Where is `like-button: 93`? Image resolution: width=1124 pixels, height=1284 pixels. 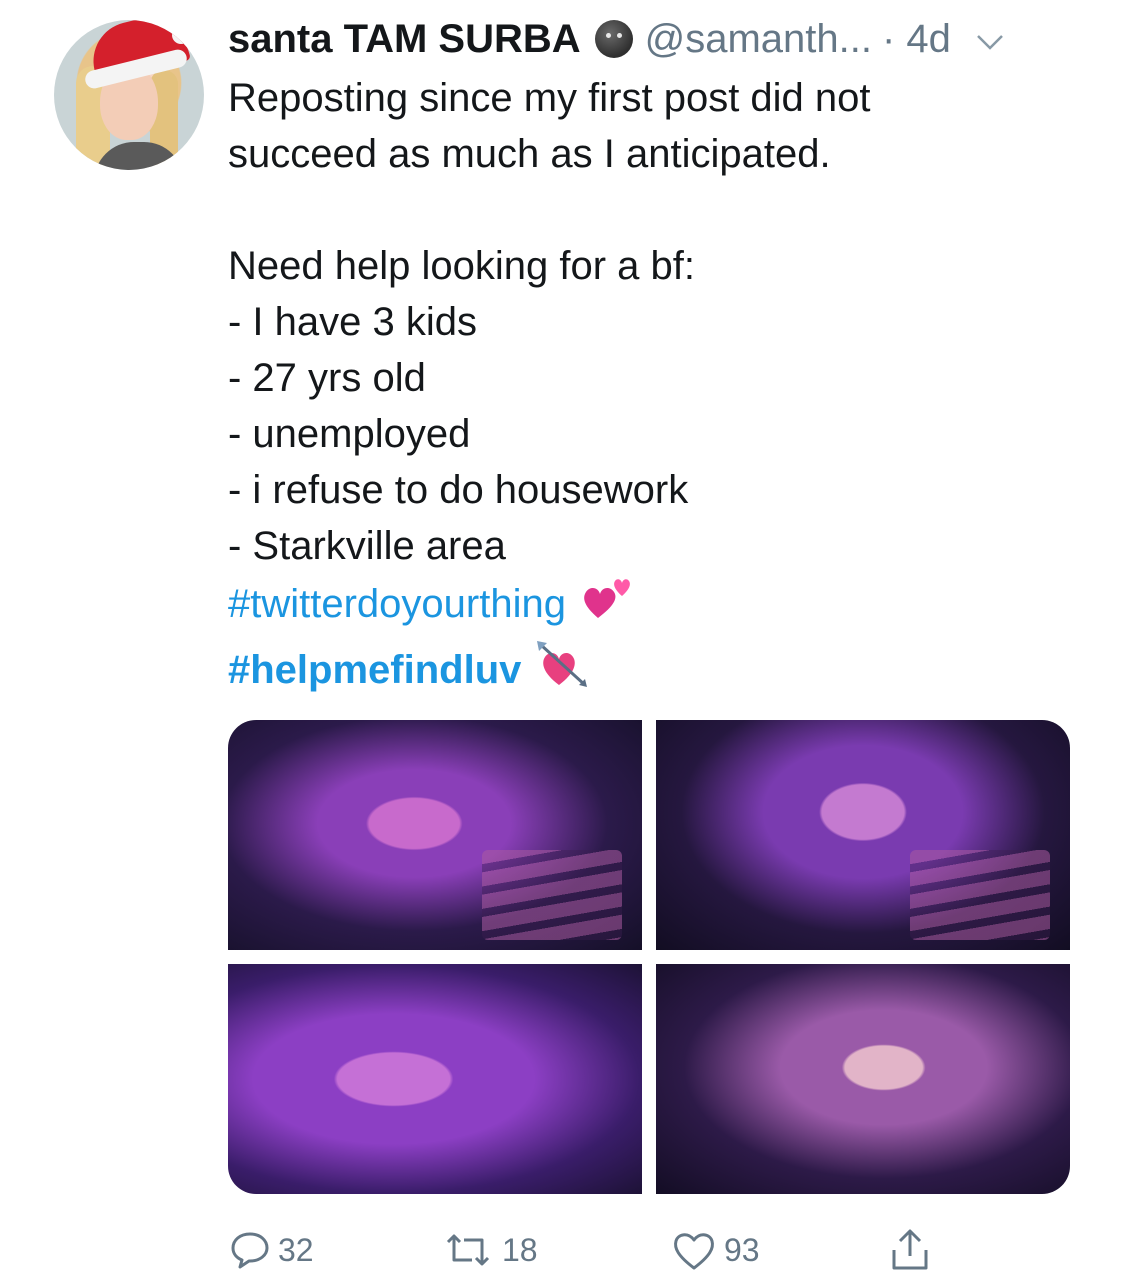
like-button: 93 is located at coordinates (715, 1250).